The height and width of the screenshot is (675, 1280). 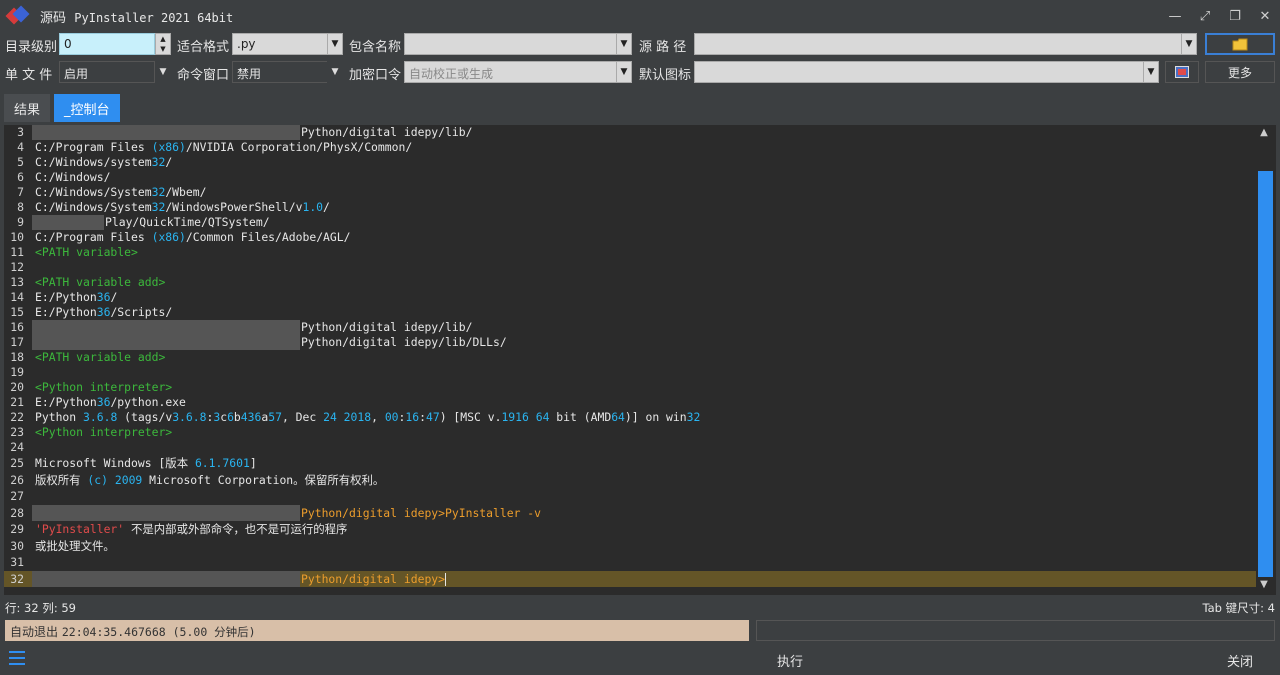 I want to click on scrollbar-thumb, so click(x=1265, y=374).